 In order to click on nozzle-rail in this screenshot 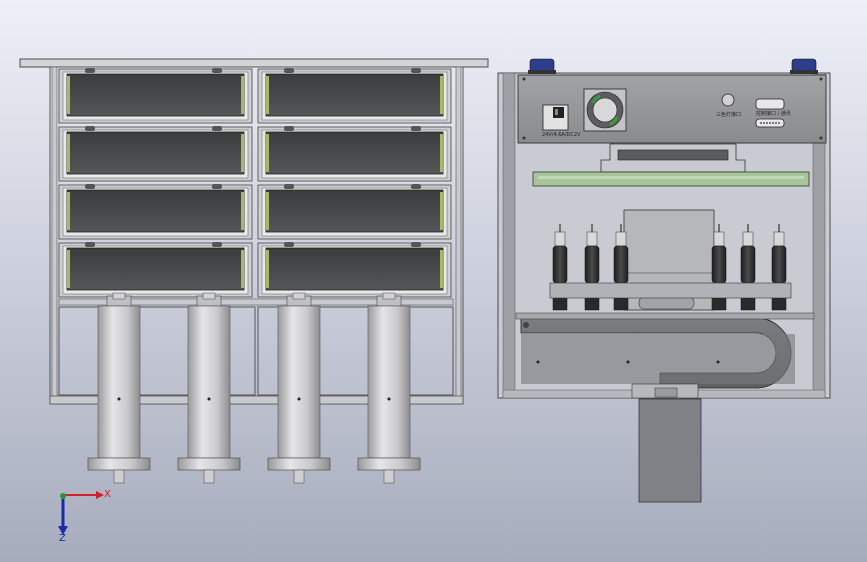, I will do `click(670, 290)`.